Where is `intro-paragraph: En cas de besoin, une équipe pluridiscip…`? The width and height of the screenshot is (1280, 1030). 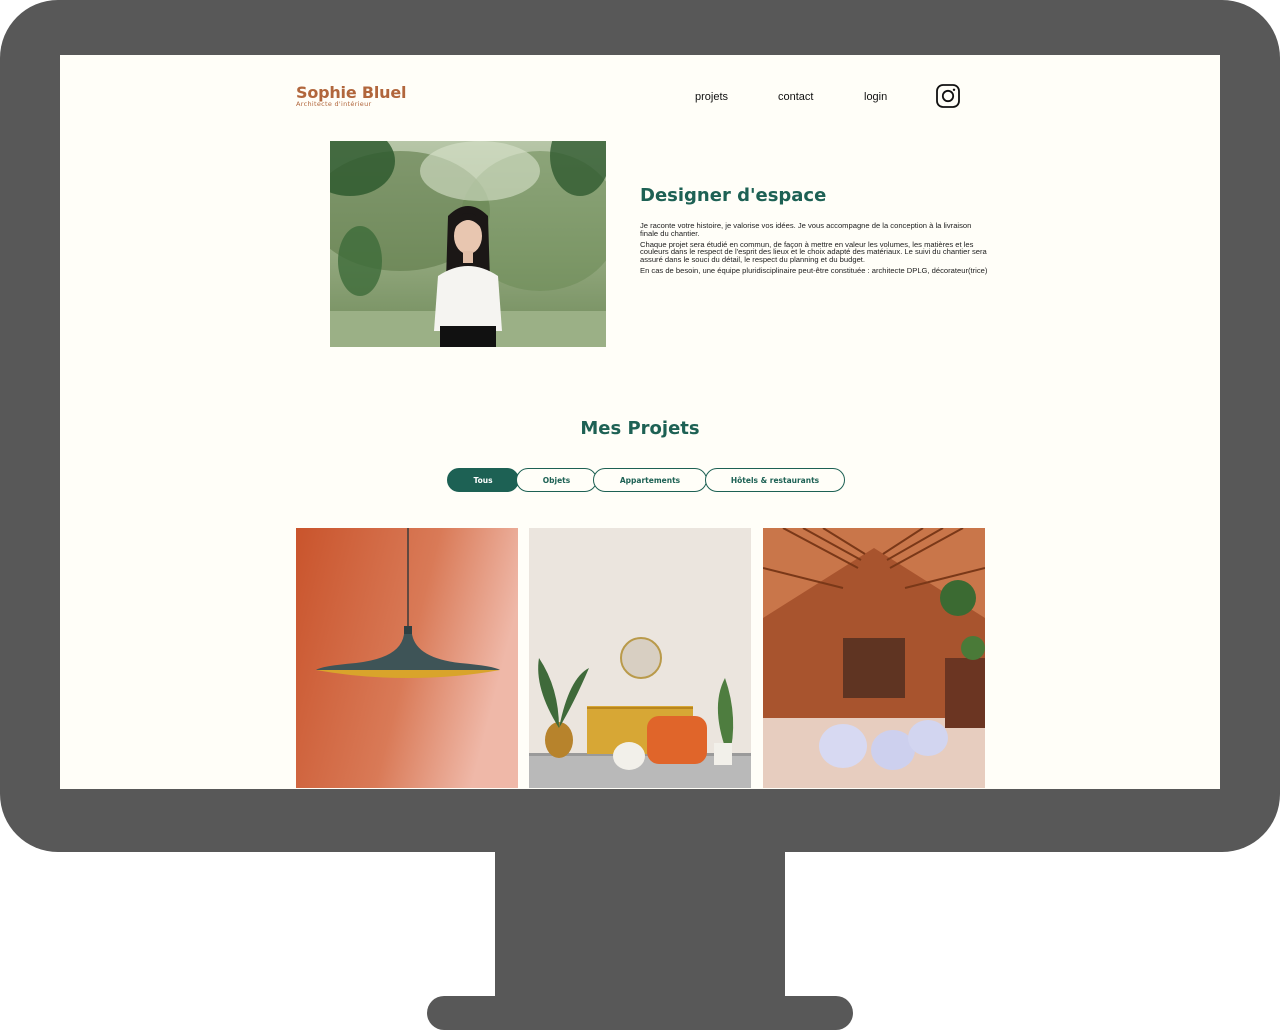
intro-paragraph: En cas de besoin, une équipe pluridiscip… is located at coordinates (814, 270).